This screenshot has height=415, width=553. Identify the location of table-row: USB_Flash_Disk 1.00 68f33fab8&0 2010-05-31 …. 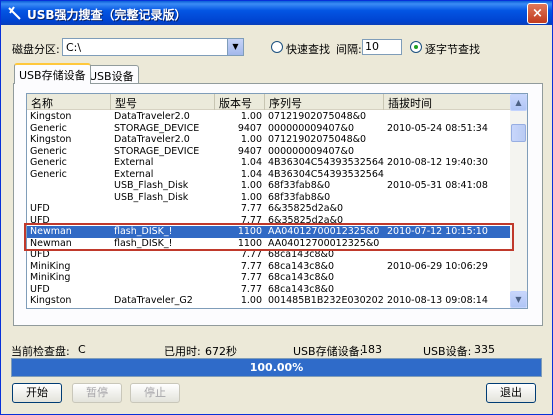
(269, 186).